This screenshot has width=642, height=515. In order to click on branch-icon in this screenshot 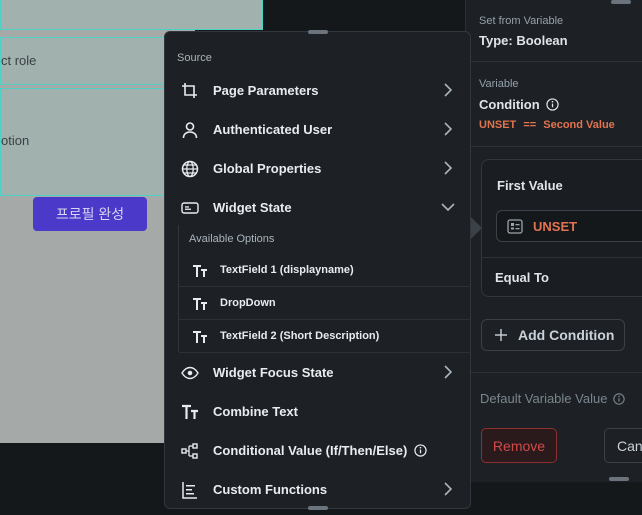, I will do `click(190, 451)`.